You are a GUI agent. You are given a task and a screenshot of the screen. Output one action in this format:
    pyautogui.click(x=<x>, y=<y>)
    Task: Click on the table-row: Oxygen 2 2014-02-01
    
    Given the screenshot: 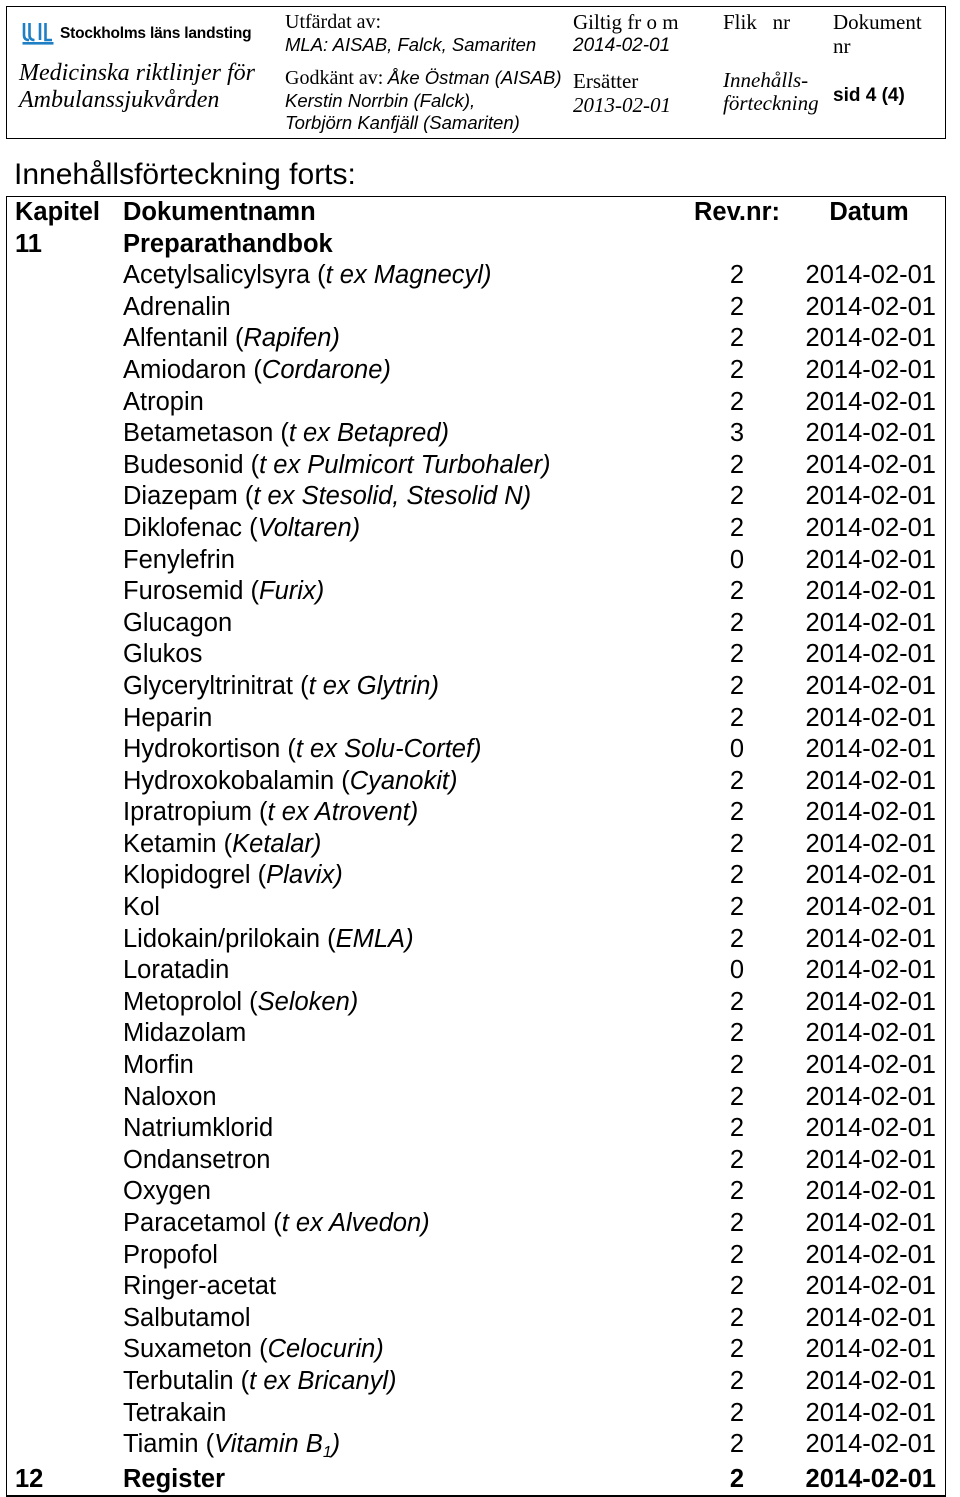 What is the action you would take?
    pyautogui.click(x=476, y=1192)
    